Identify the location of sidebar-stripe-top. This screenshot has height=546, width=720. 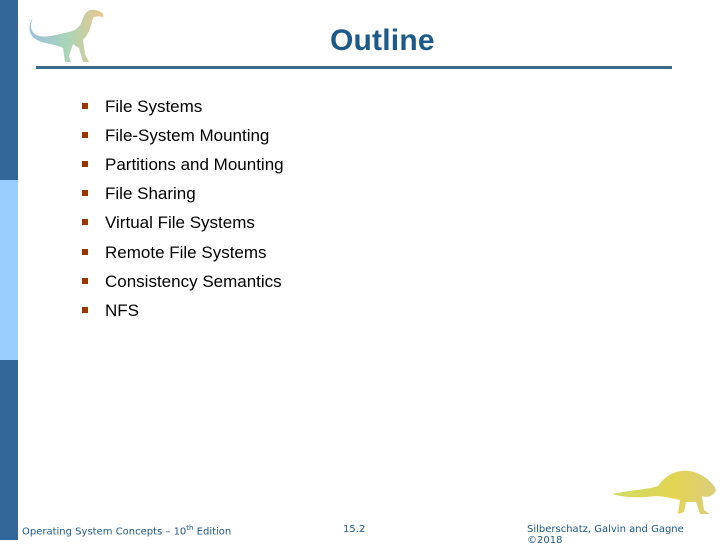
(9, 90).